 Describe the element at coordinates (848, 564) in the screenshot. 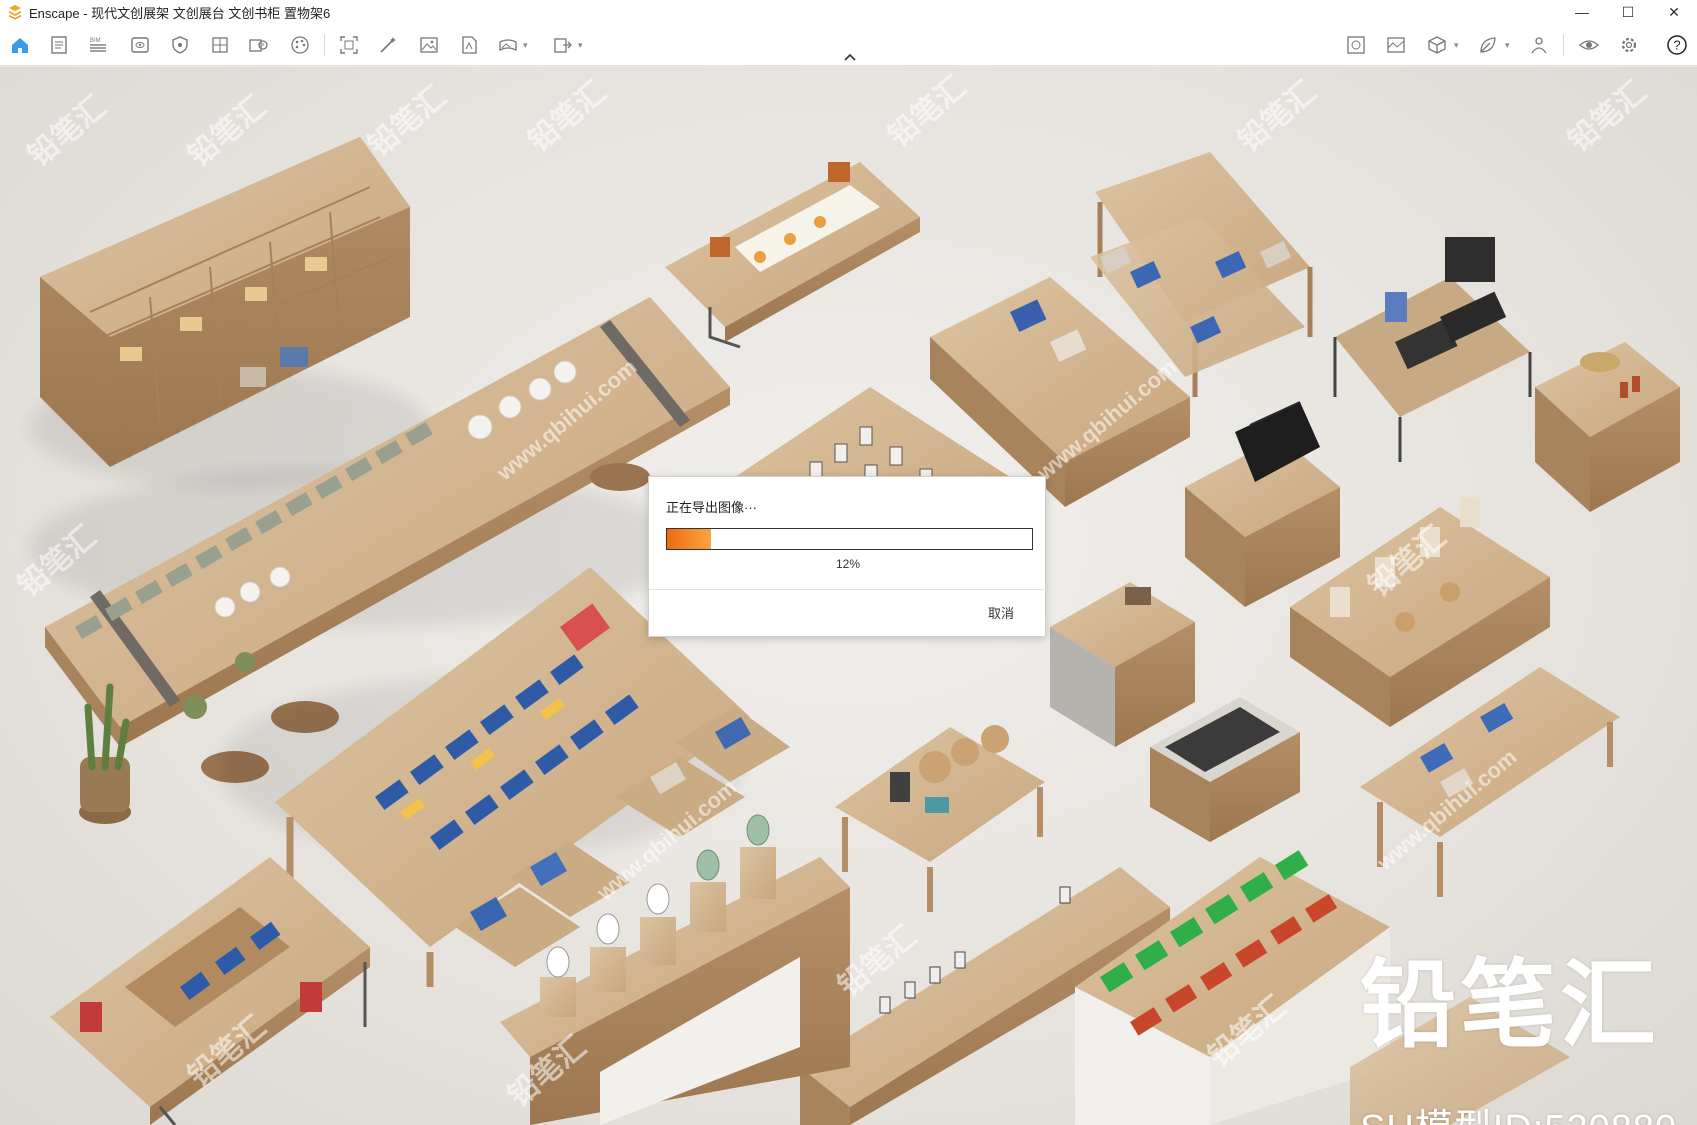

I see `progress-percentage: 12%` at that location.